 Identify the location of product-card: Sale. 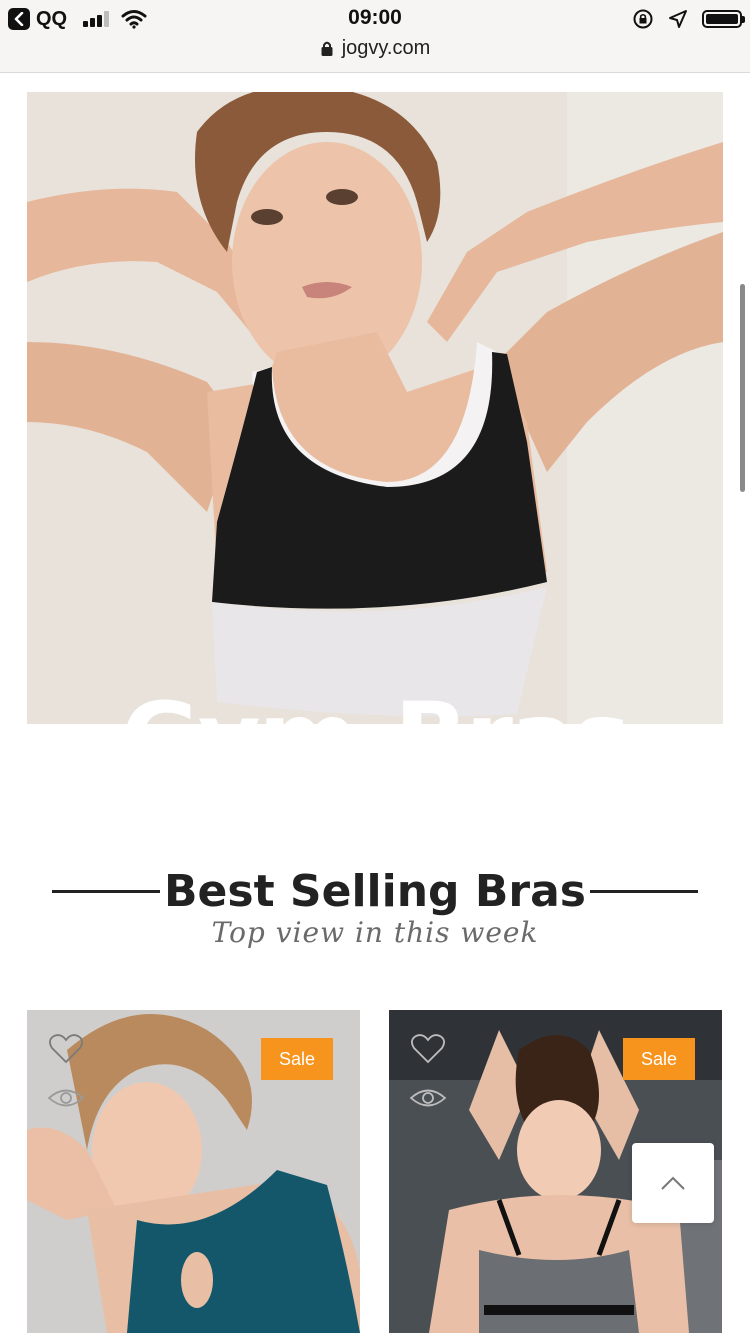
(193, 1171).